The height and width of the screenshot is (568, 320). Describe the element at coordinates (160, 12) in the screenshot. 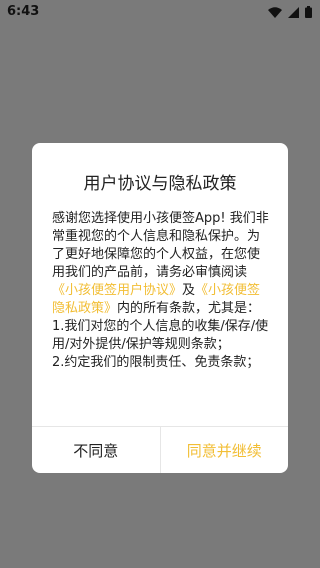

I see `status-bar: 6:43` at that location.